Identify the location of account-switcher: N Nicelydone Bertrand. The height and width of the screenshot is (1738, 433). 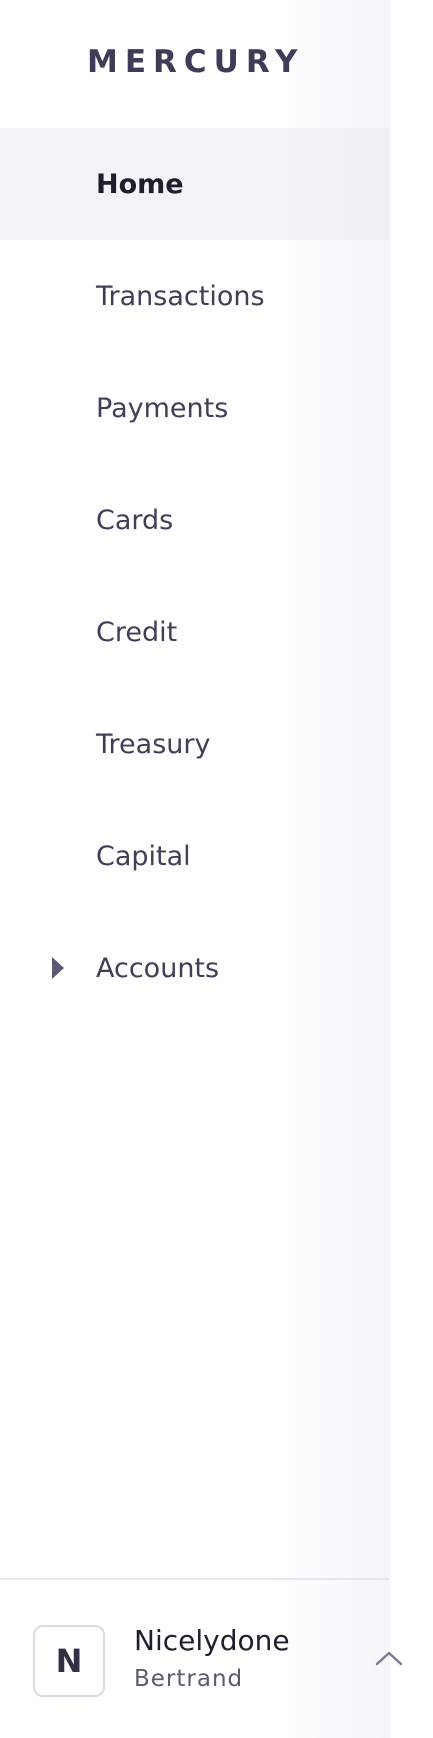
(201, 1658).